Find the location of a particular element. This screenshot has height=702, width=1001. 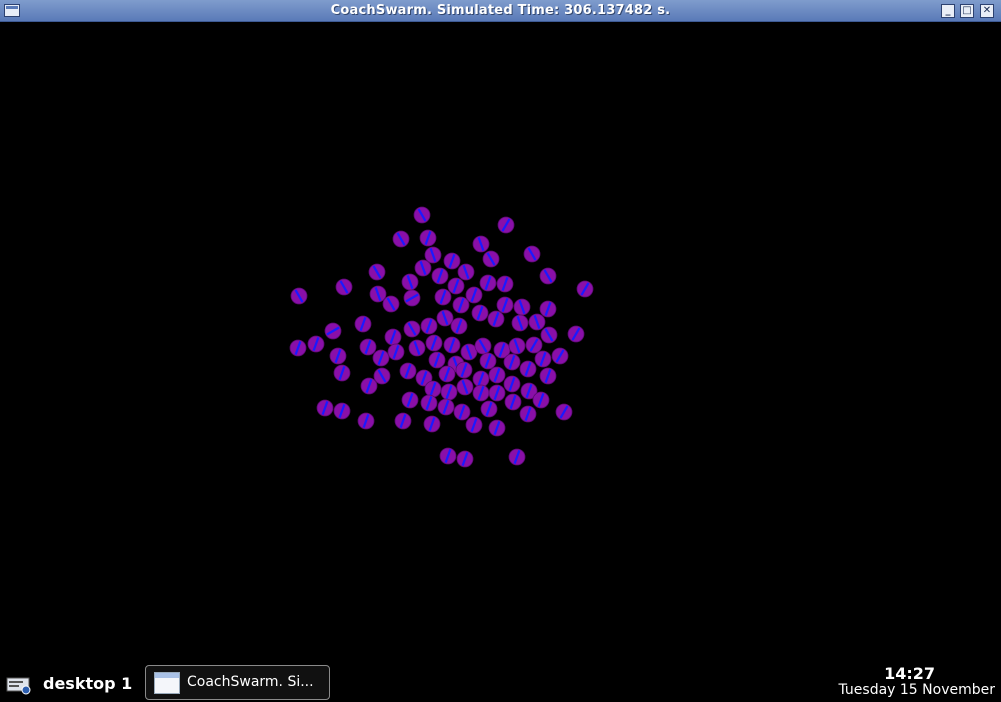

maximize-button: □ is located at coordinates (967, 11).